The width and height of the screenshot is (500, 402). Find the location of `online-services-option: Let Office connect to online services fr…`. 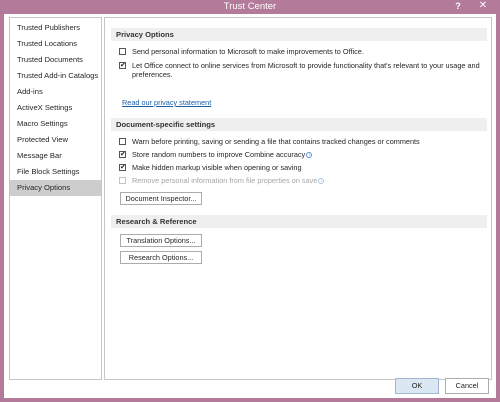

online-services-option: Let Office connect to online services fr… is located at coordinates (301, 70).